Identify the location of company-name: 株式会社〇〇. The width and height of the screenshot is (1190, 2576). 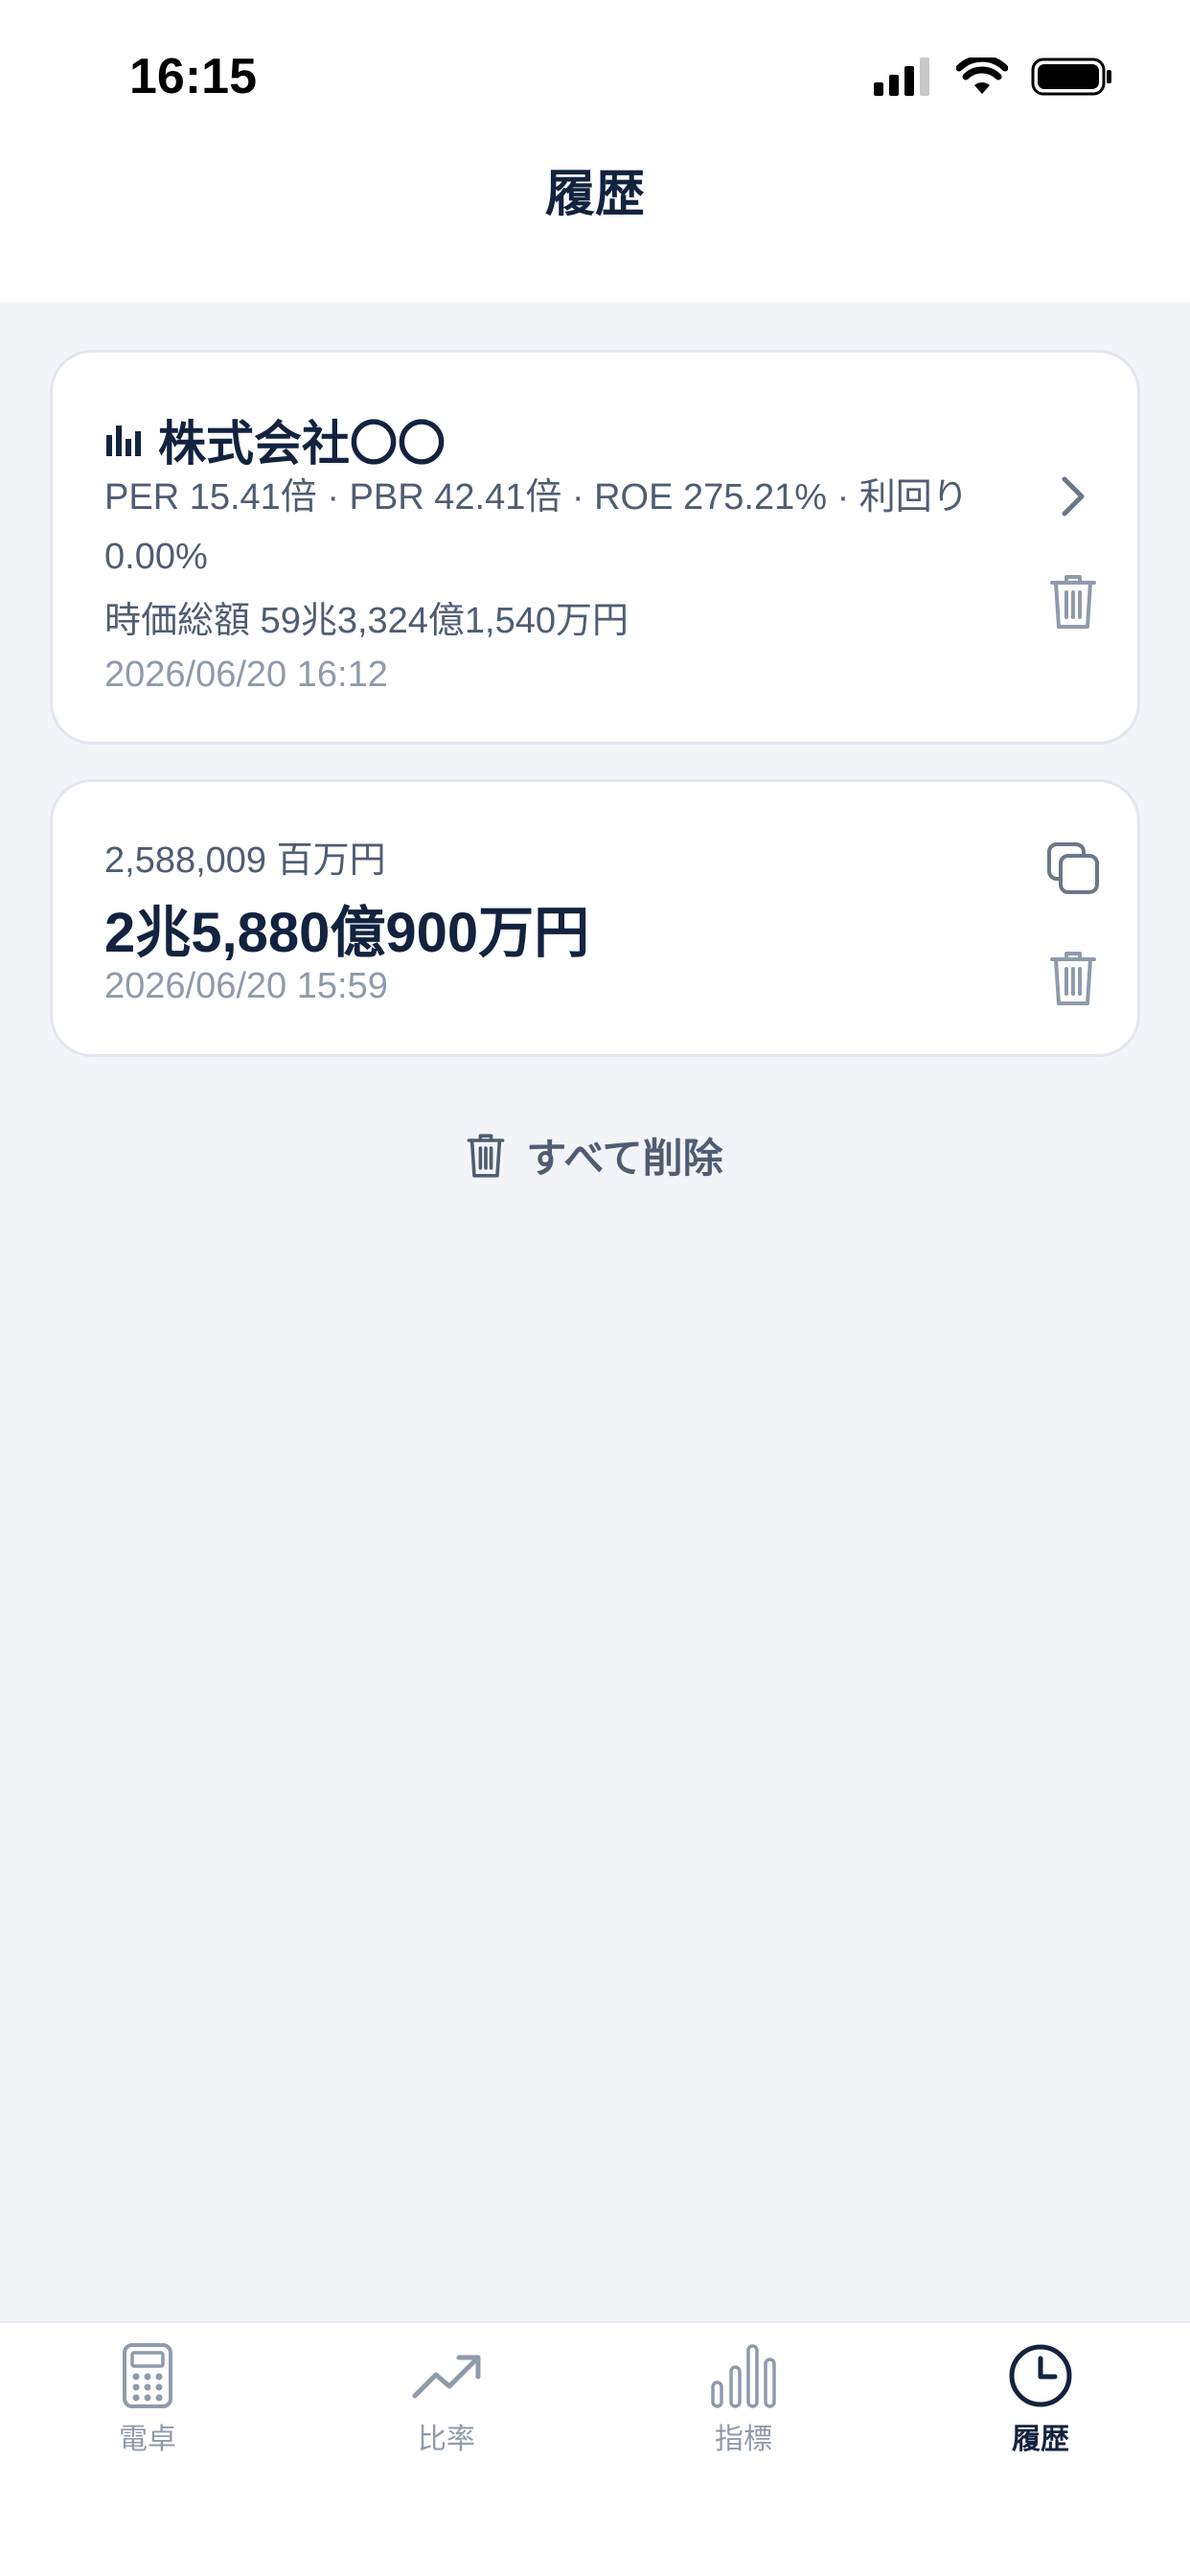
(302, 444).